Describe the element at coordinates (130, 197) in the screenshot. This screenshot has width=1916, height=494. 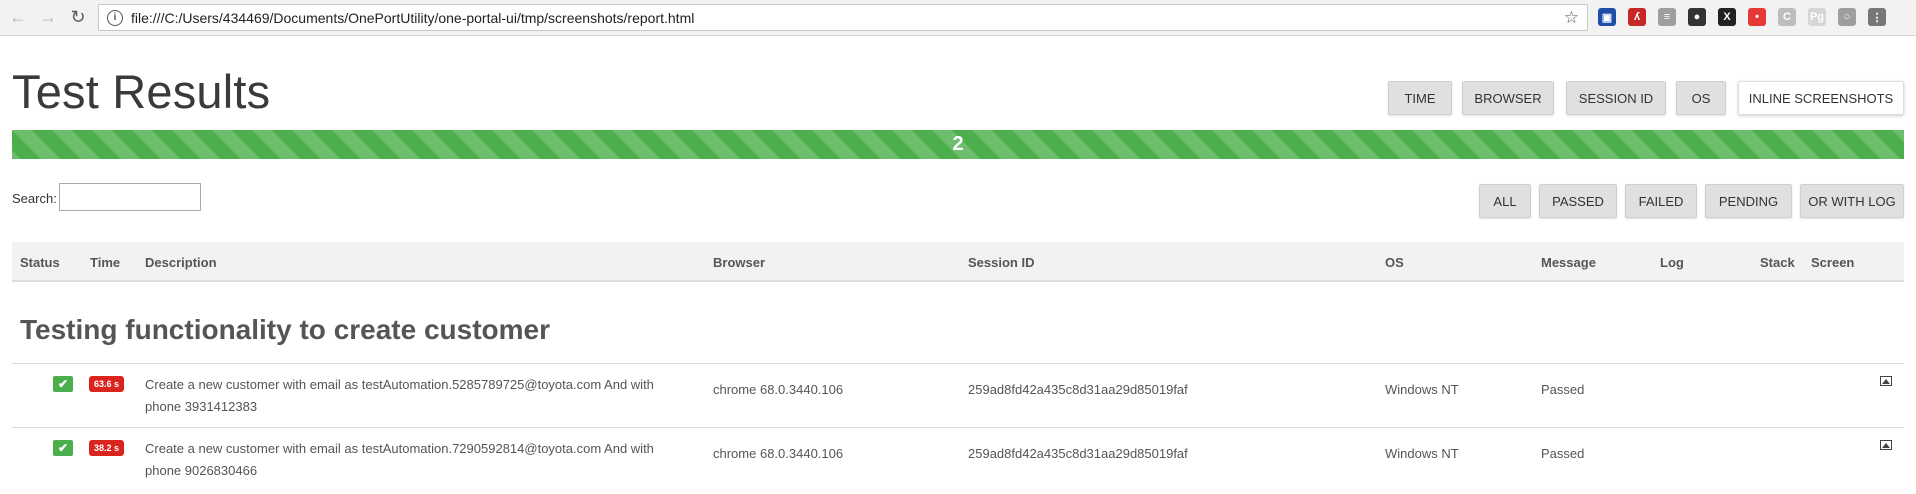
I see `search-input` at that location.